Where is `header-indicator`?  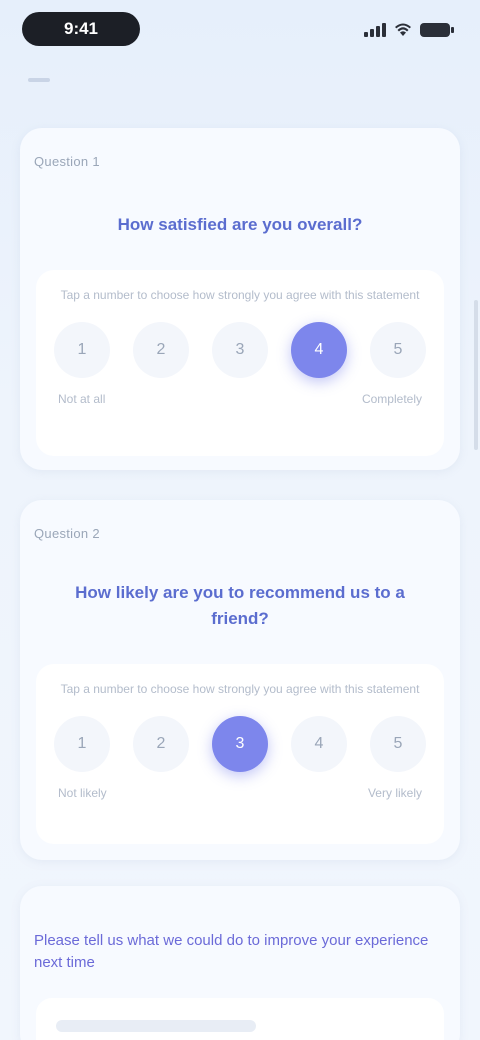 header-indicator is located at coordinates (39, 80).